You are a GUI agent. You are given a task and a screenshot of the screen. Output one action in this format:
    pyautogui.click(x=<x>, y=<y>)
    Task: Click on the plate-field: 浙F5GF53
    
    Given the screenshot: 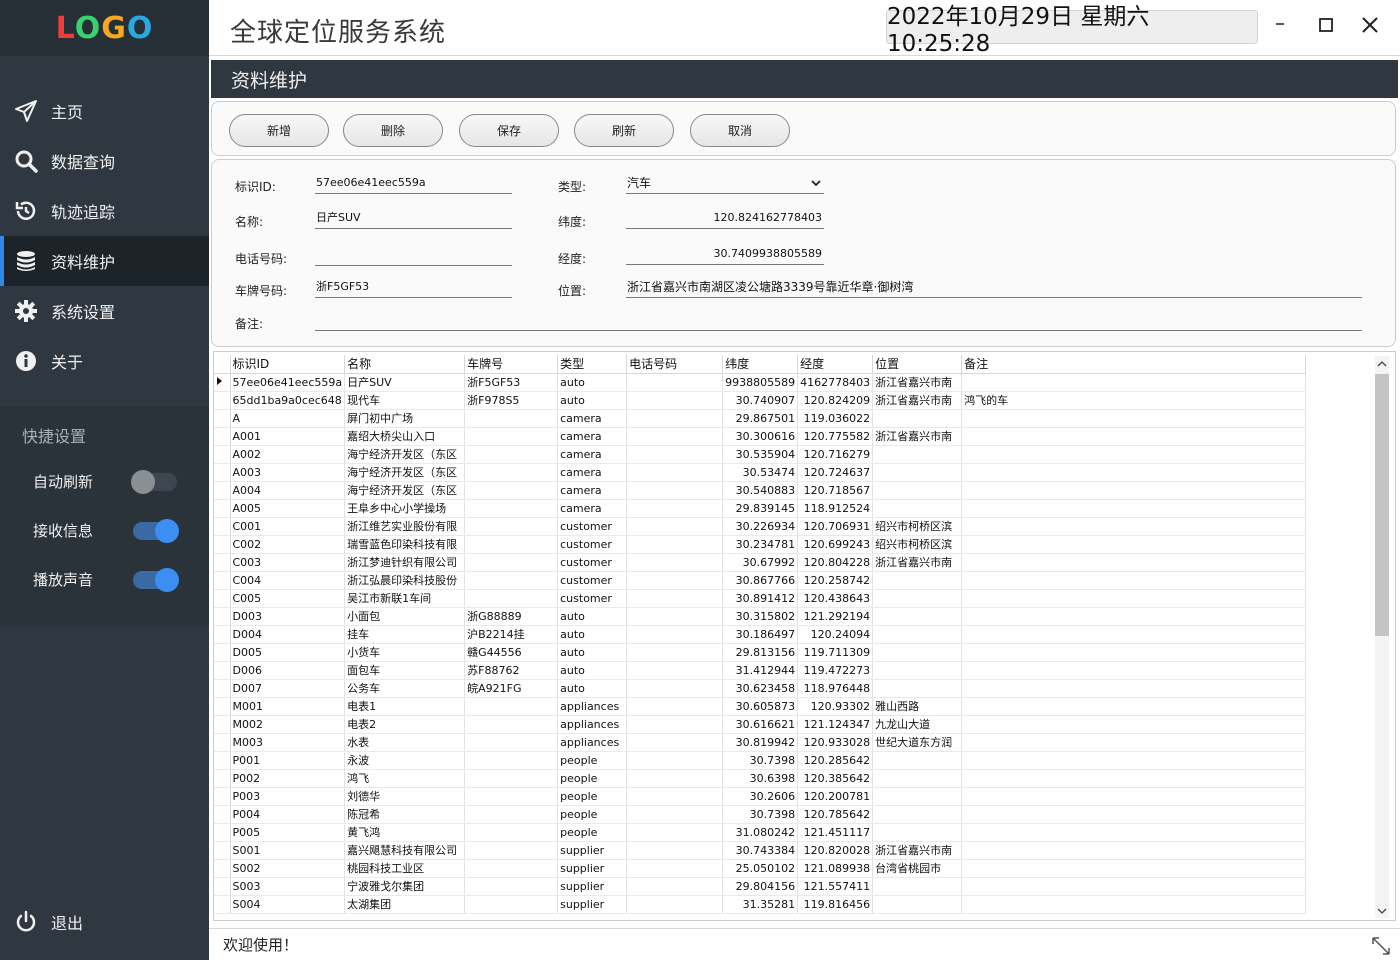 What is the action you would take?
    pyautogui.click(x=413, y=288)
    